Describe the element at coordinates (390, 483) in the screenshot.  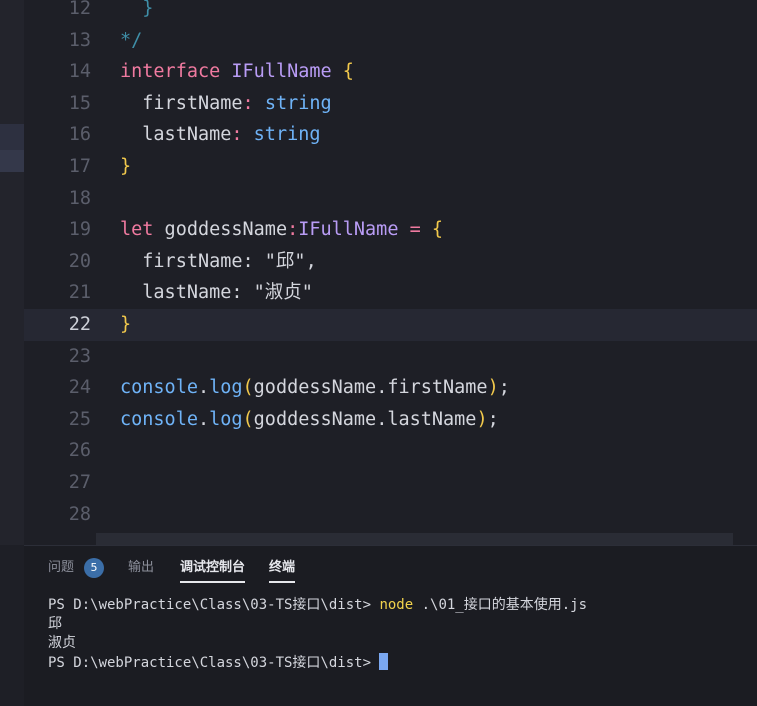
I see `code-line: 27` at that location.